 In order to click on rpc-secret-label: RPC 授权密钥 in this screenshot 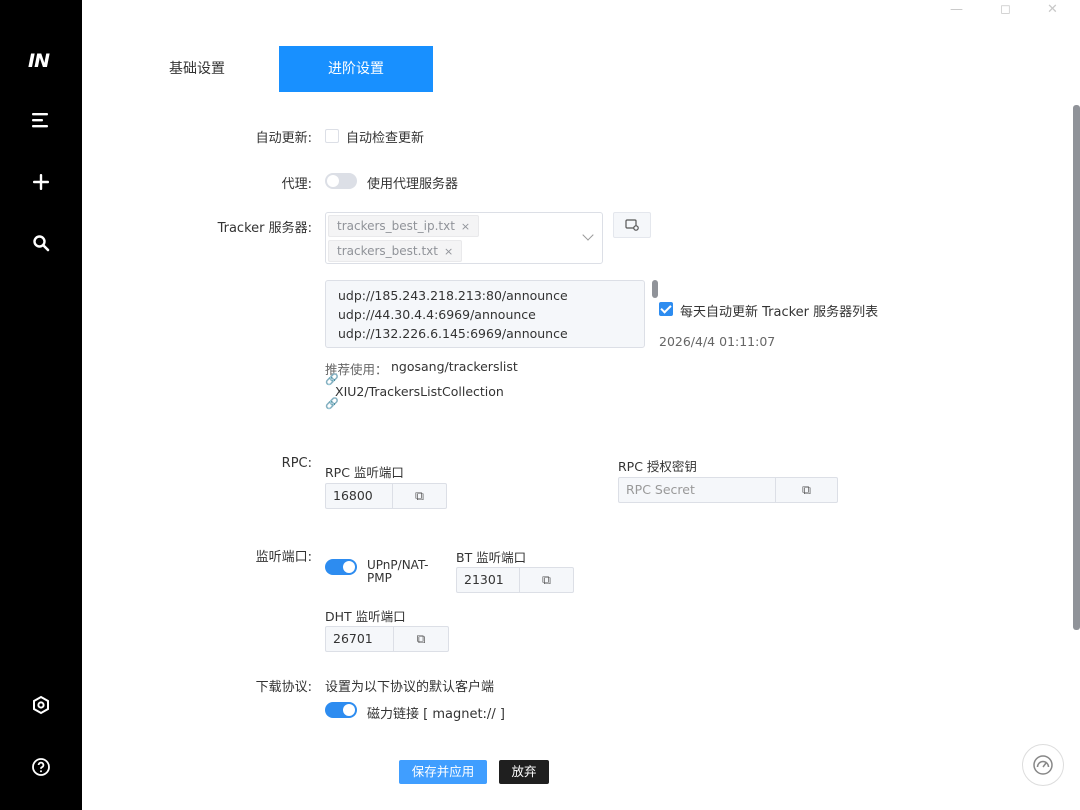, I will do `click(657, 466)`.